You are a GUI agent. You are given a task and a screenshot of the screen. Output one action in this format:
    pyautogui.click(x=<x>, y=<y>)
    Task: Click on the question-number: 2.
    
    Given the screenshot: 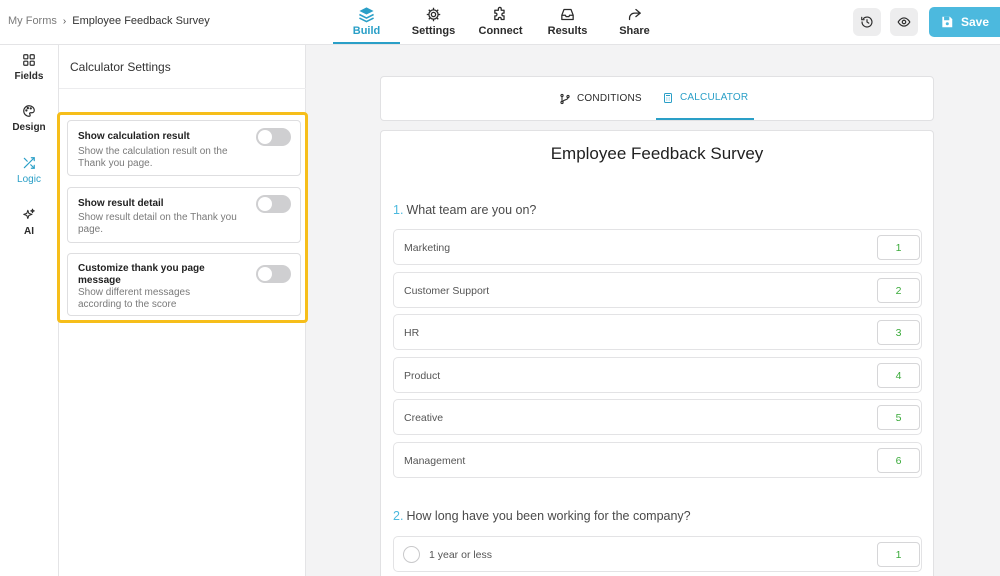 What is the action you would take?
    pyautogui.click(x=398, y=516)
    